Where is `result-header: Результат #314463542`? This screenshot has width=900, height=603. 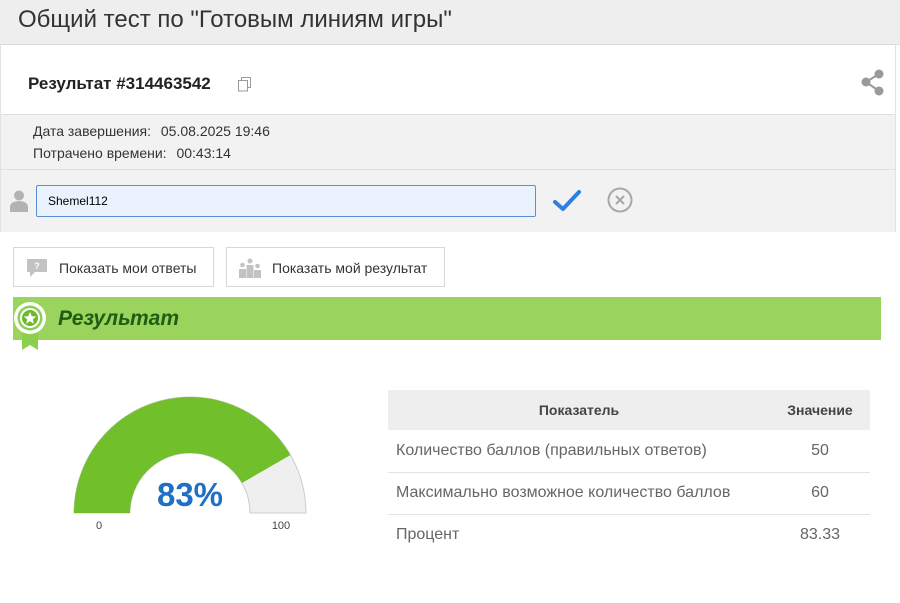
result-header: Результат #314463542 is located at coordinates (448, 79).